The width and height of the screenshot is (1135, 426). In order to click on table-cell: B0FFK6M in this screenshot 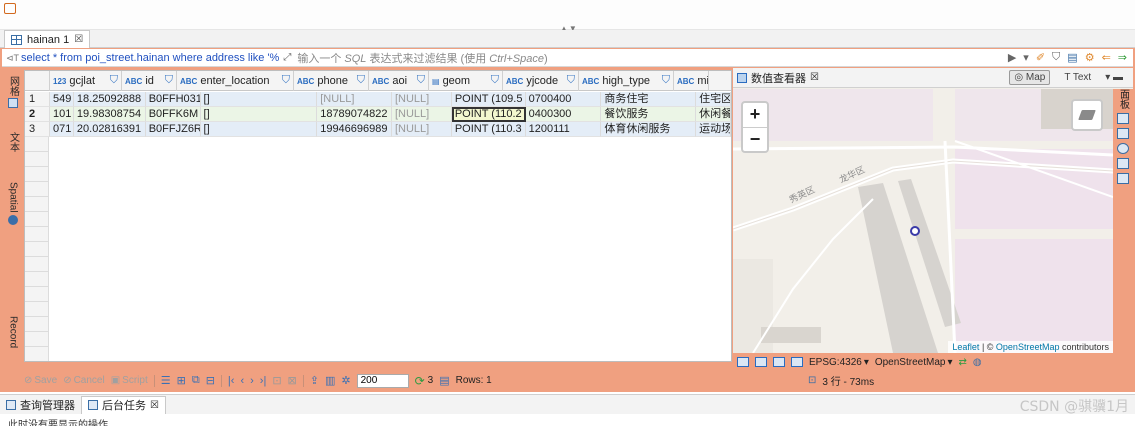, I will do `click(173, 114)`.